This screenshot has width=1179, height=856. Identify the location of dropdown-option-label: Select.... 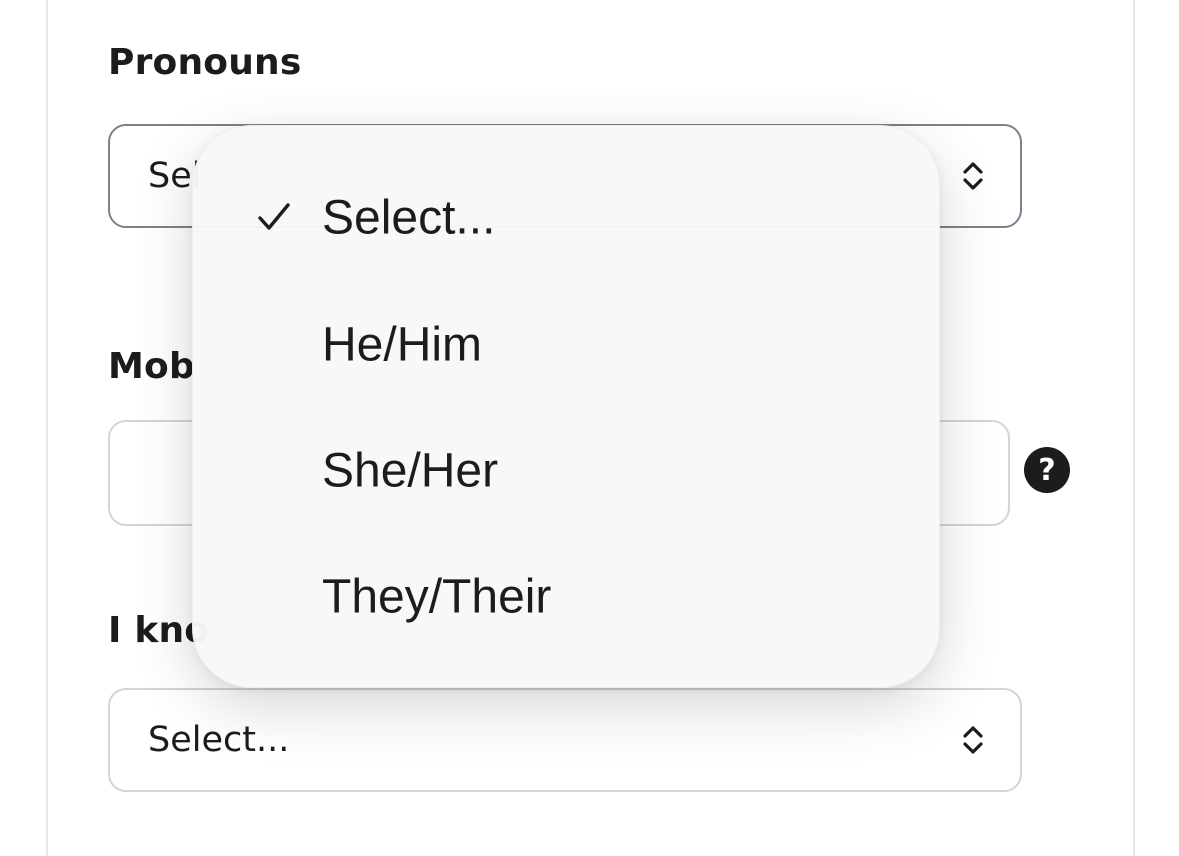
(409, 218).